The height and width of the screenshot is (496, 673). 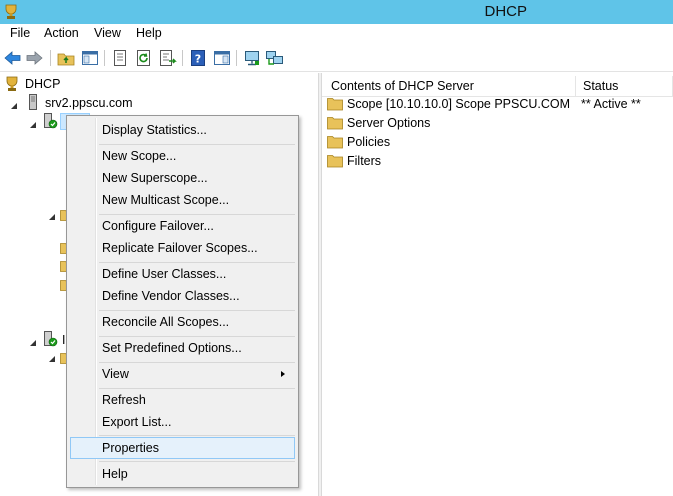 What do you see at coordinates (497, 161) in the screenshot?
I see `list-item-filters: Filters` at bounding box center [497, 161].